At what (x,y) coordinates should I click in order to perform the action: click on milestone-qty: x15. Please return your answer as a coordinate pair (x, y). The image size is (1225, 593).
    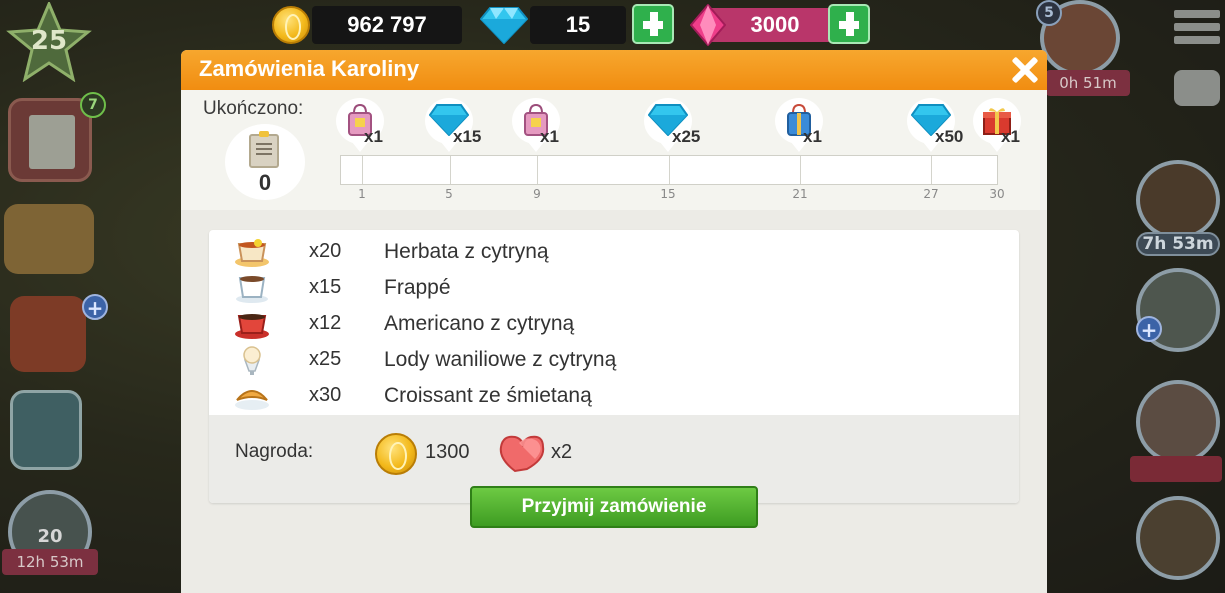
    Looking at the image, I should click on (467, 136).